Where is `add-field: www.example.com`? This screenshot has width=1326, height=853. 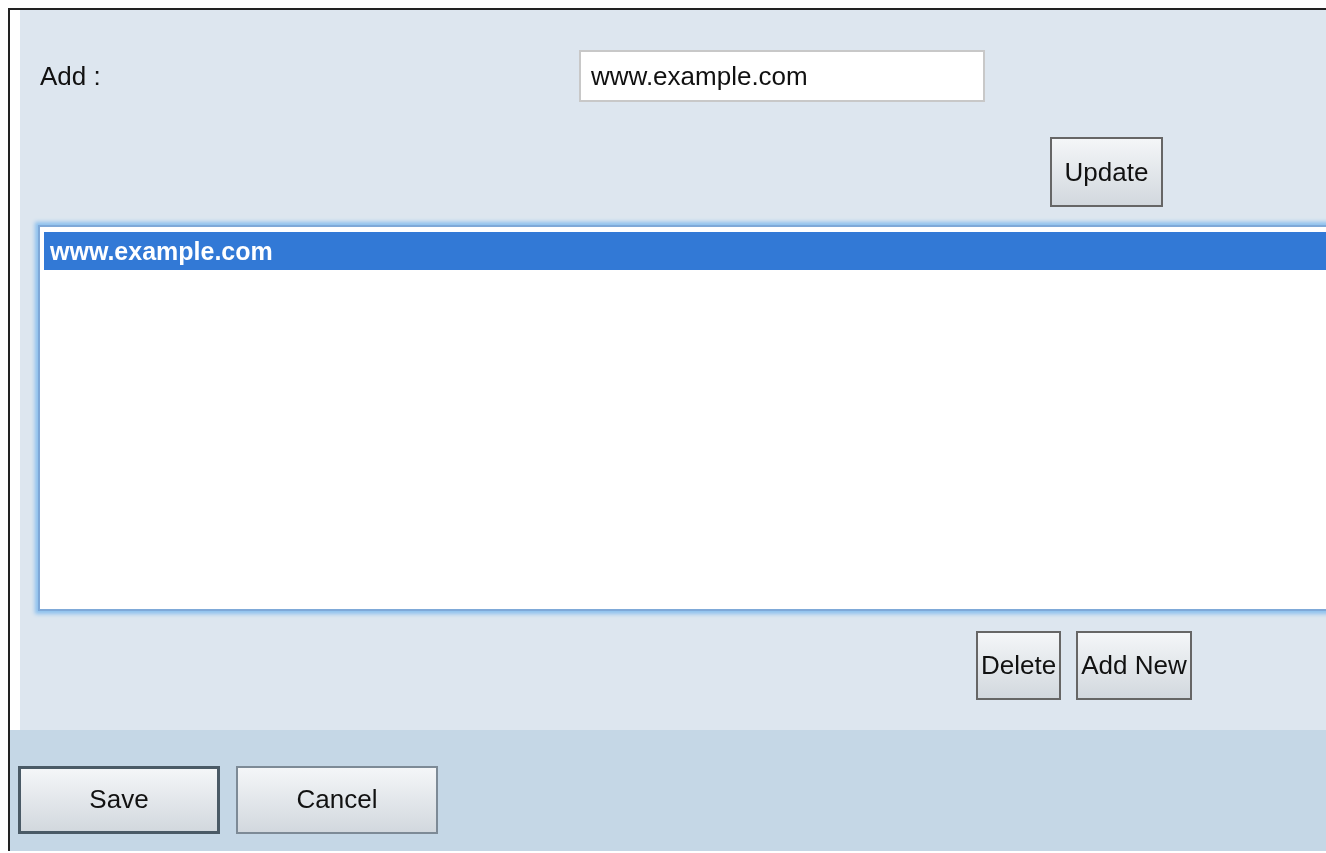 add-field: www.example.com is located at coordinates (782, 76).